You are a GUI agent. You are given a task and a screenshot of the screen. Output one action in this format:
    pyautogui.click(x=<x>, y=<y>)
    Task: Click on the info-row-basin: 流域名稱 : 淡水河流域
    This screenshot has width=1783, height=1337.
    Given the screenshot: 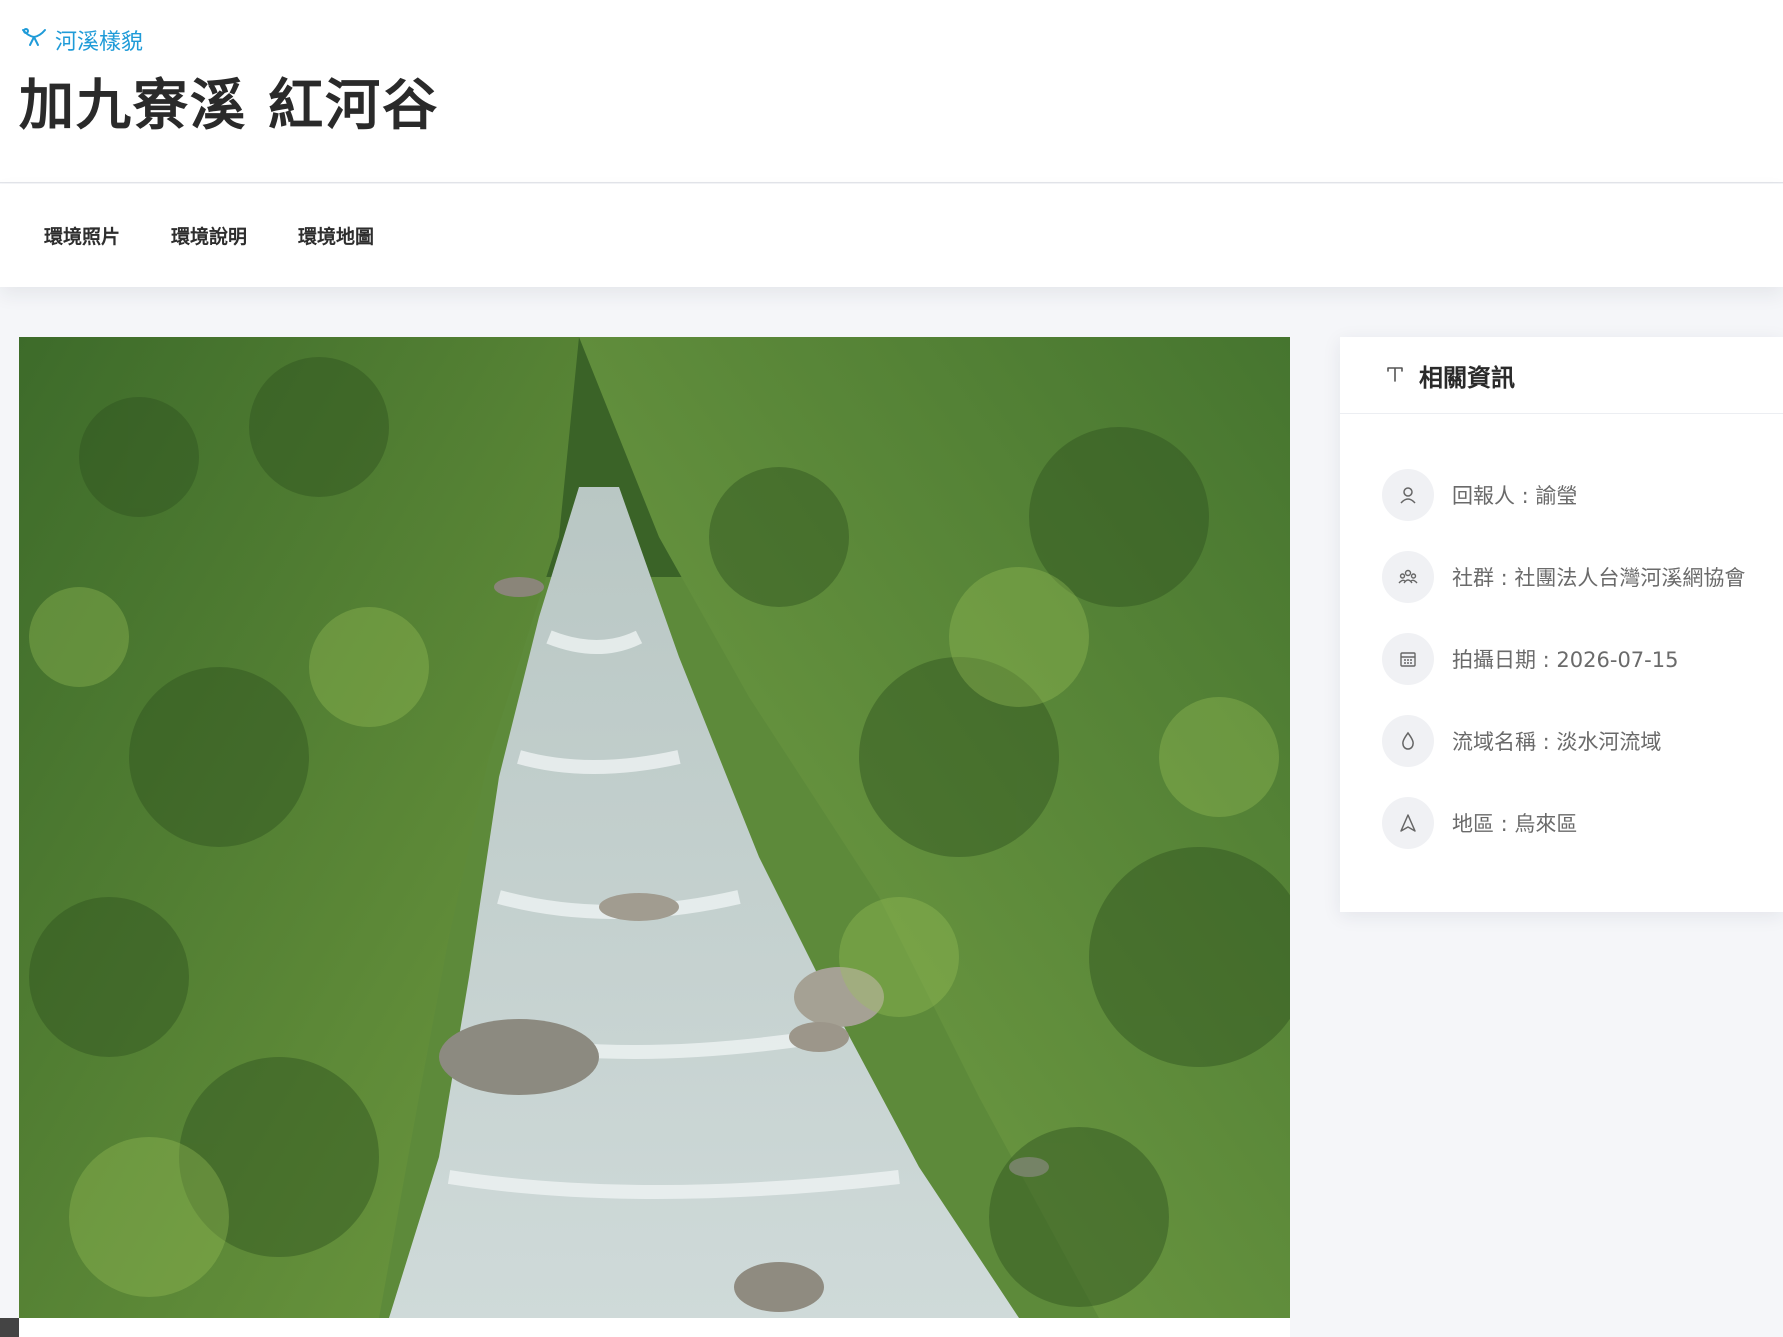 What is the action you would take?
    pyautogui.click(x=1582, y=740)
    